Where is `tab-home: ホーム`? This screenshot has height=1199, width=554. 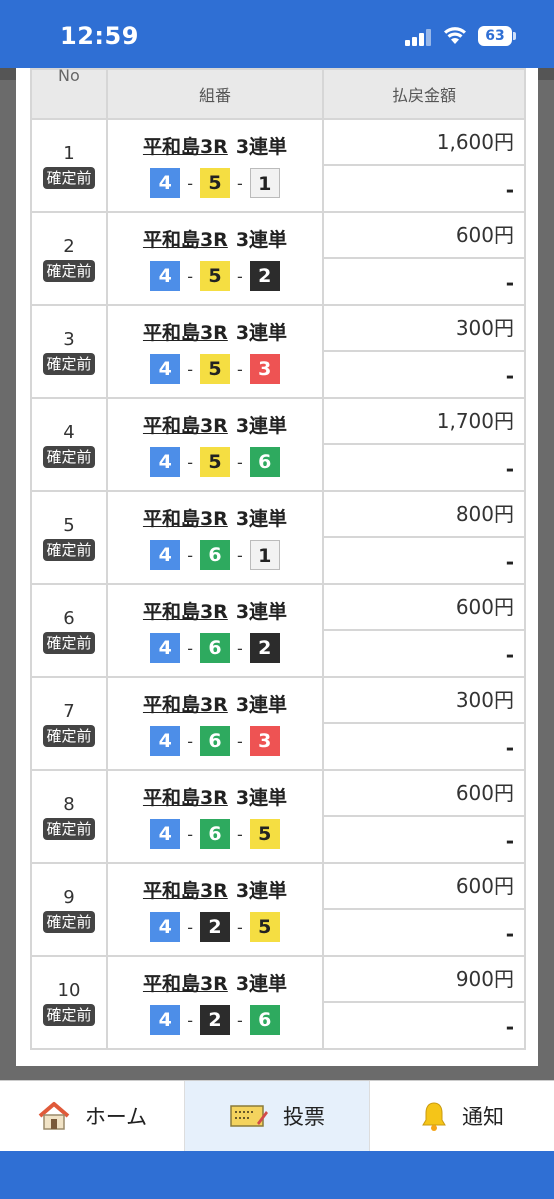
tab-home: ホーム is located at coordinates (92, 1116).